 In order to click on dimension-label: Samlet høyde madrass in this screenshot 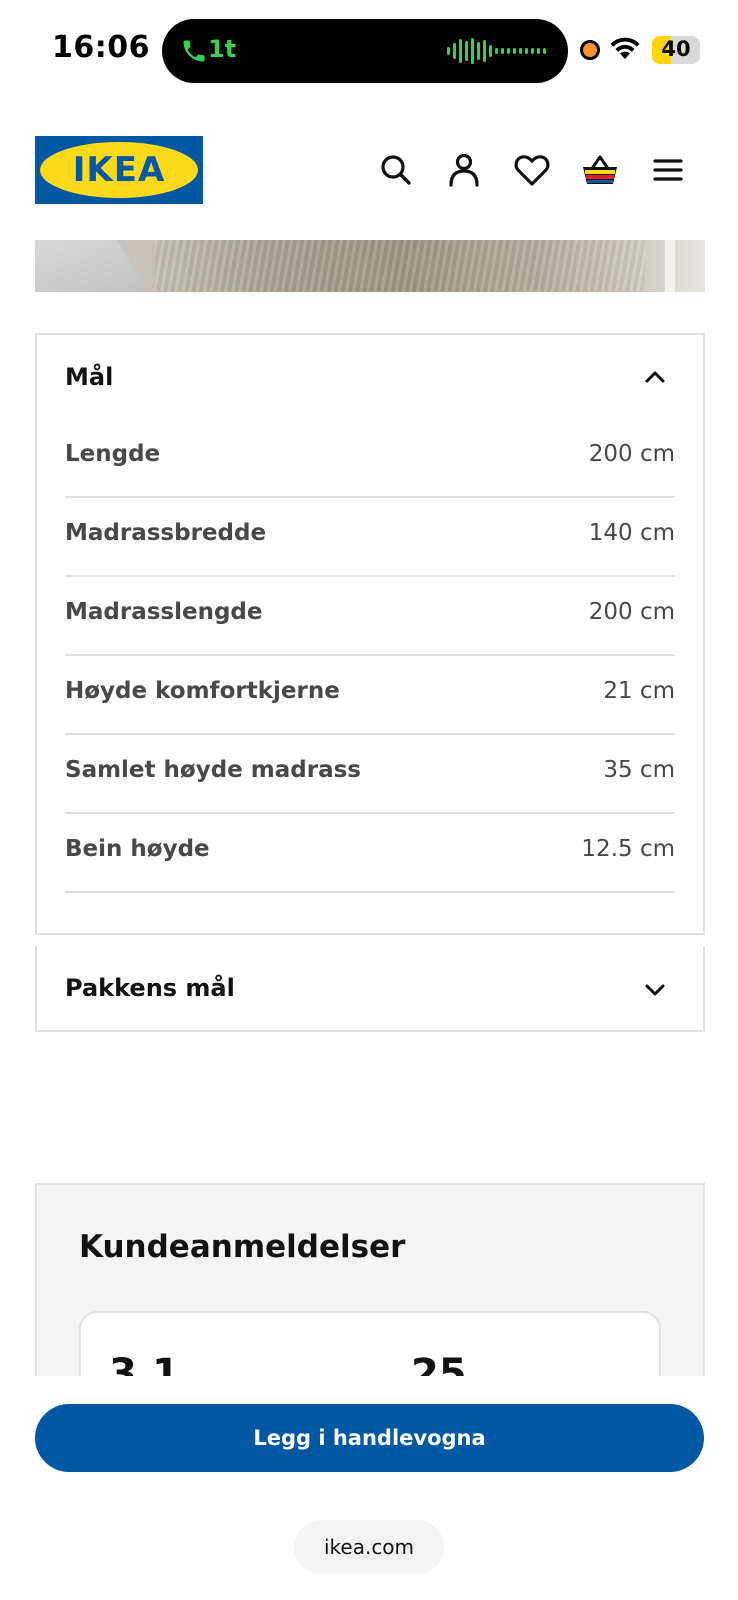, I will do `click(213, 770)`.